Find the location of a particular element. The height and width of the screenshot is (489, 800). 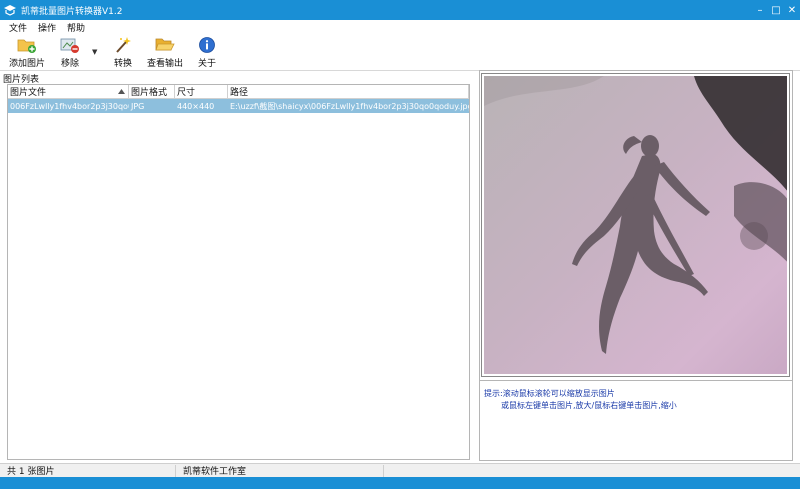

view-output-label: 查看输出 is located at coordinates (165, 64).